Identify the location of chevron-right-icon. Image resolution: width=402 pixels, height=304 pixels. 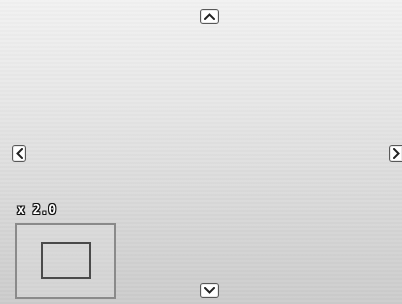
(396, 153).